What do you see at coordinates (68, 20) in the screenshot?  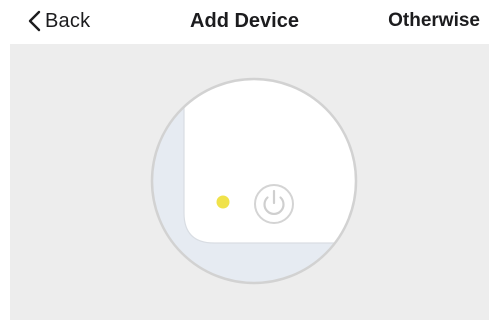 I see `back-label: Back` at bounding box center [68, 20].